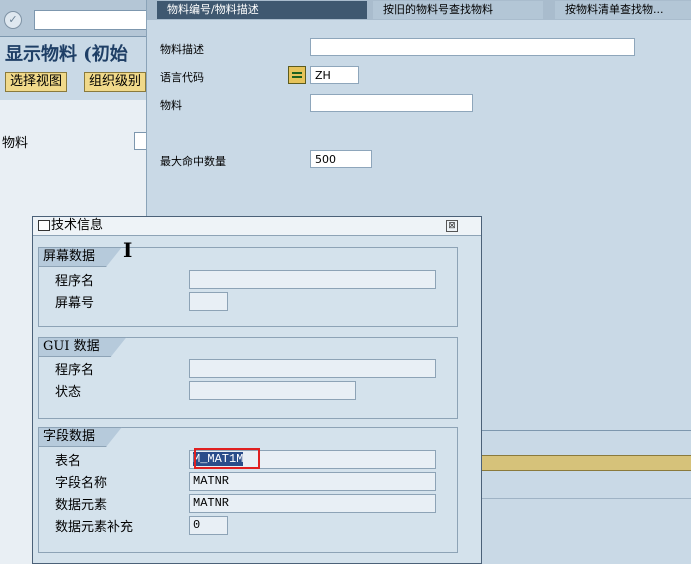 The height and width of the screenshot is (564, 691). I want to click on screen-number-field, so click(208, 301).